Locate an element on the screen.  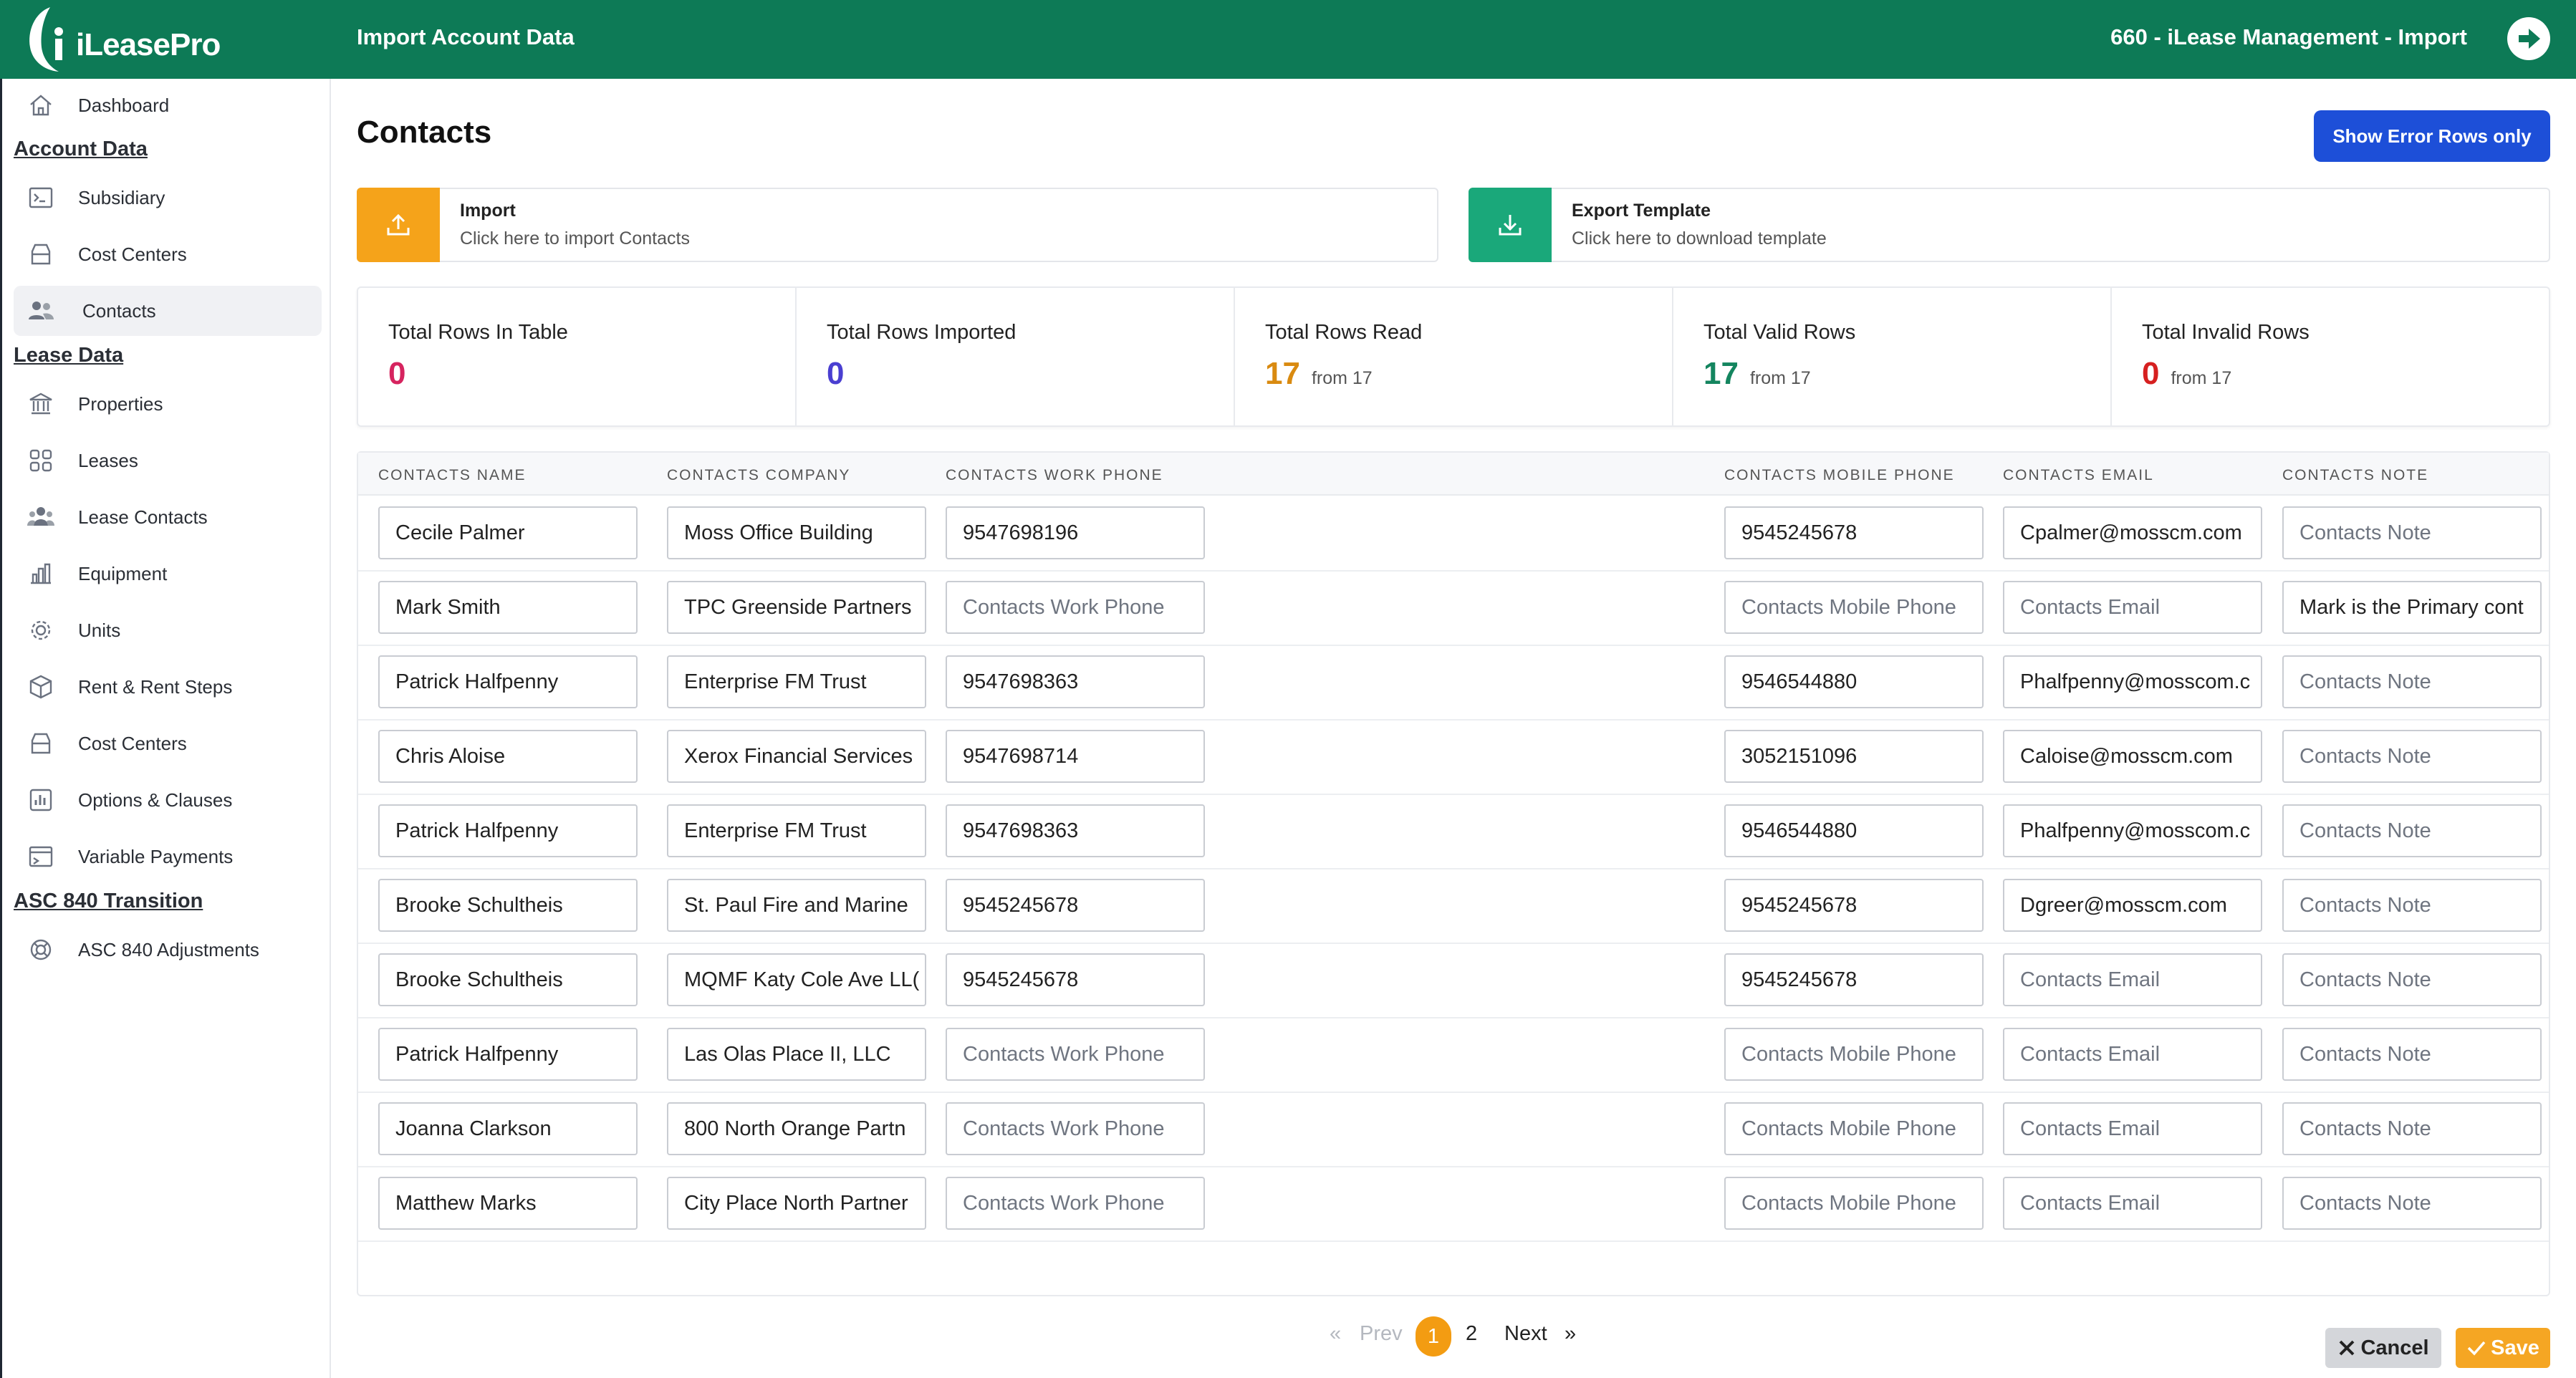
sidebar-item-cost-centers-lease: Cost Centers is located at coordinates (168, 743).